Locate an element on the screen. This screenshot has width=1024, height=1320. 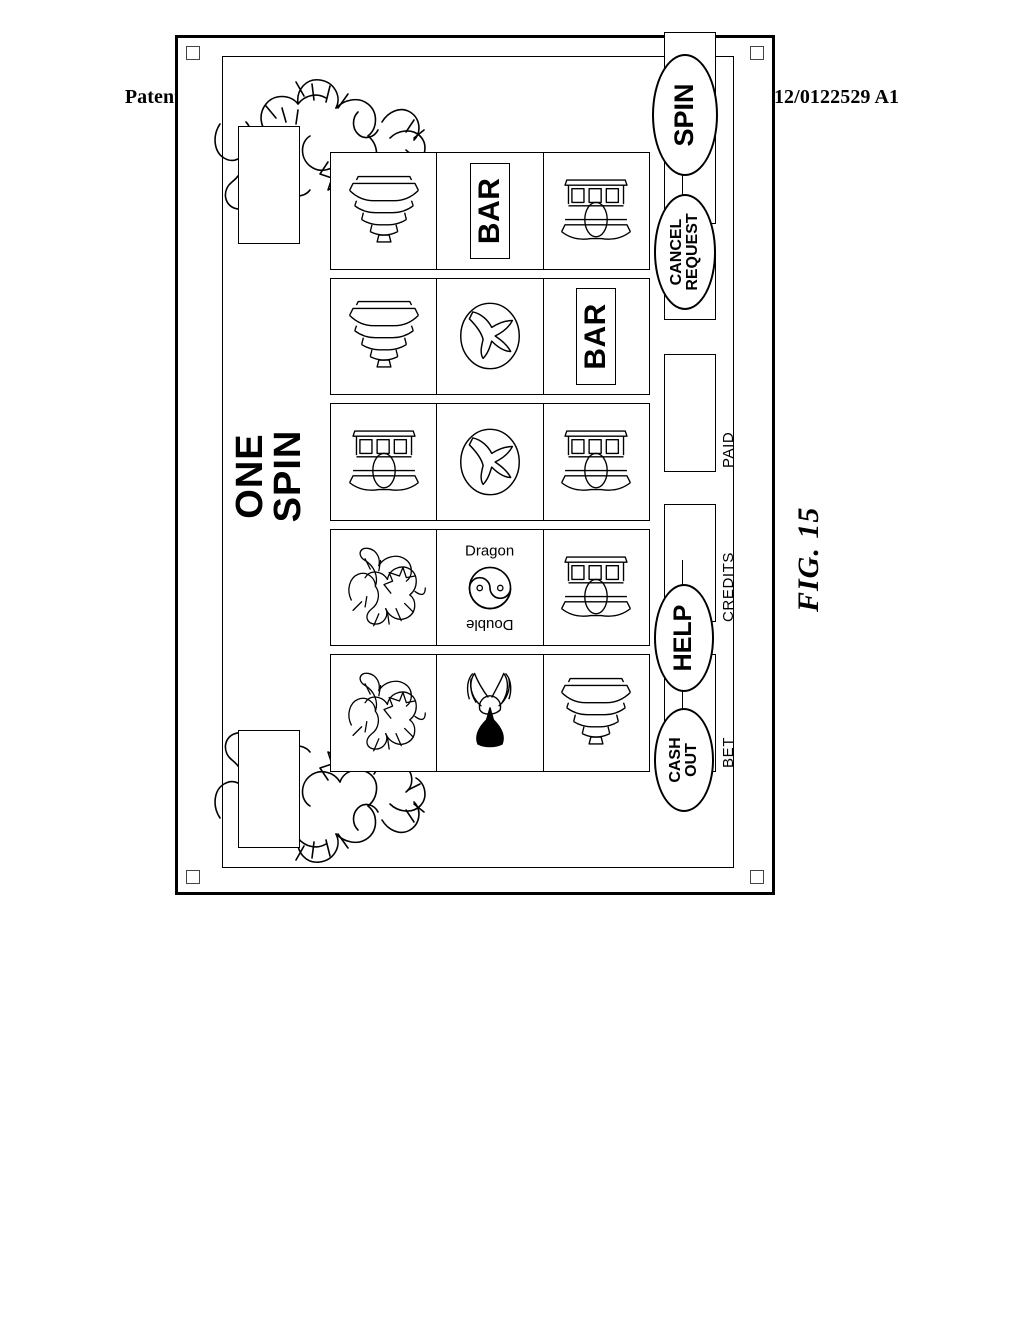
lotus-firecracker-icon is located at coordinates (489, 710).